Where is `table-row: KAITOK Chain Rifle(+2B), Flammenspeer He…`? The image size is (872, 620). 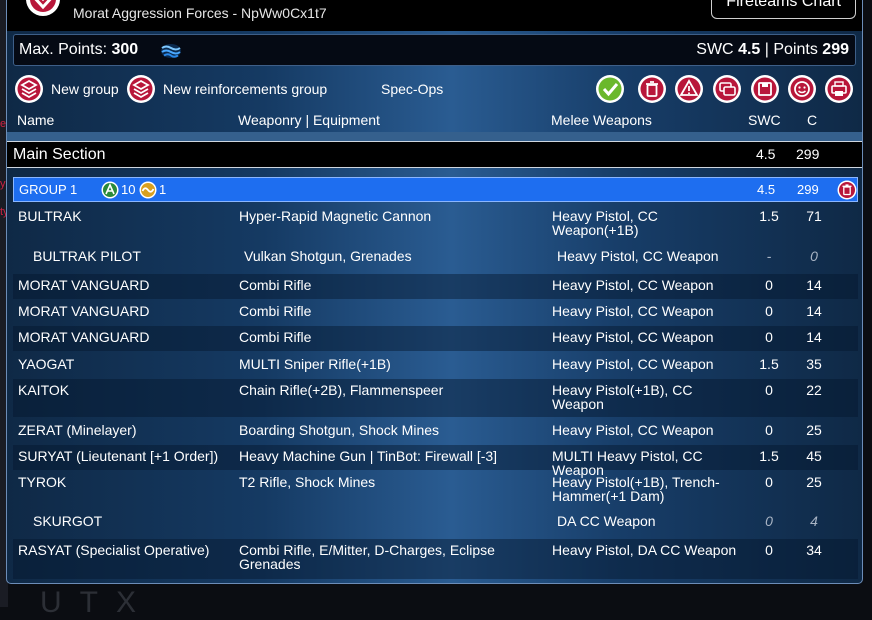
table-row: KAITOK Chain Rifle(+2B), Flammenspeer He… is located at coordinates (435, 398).